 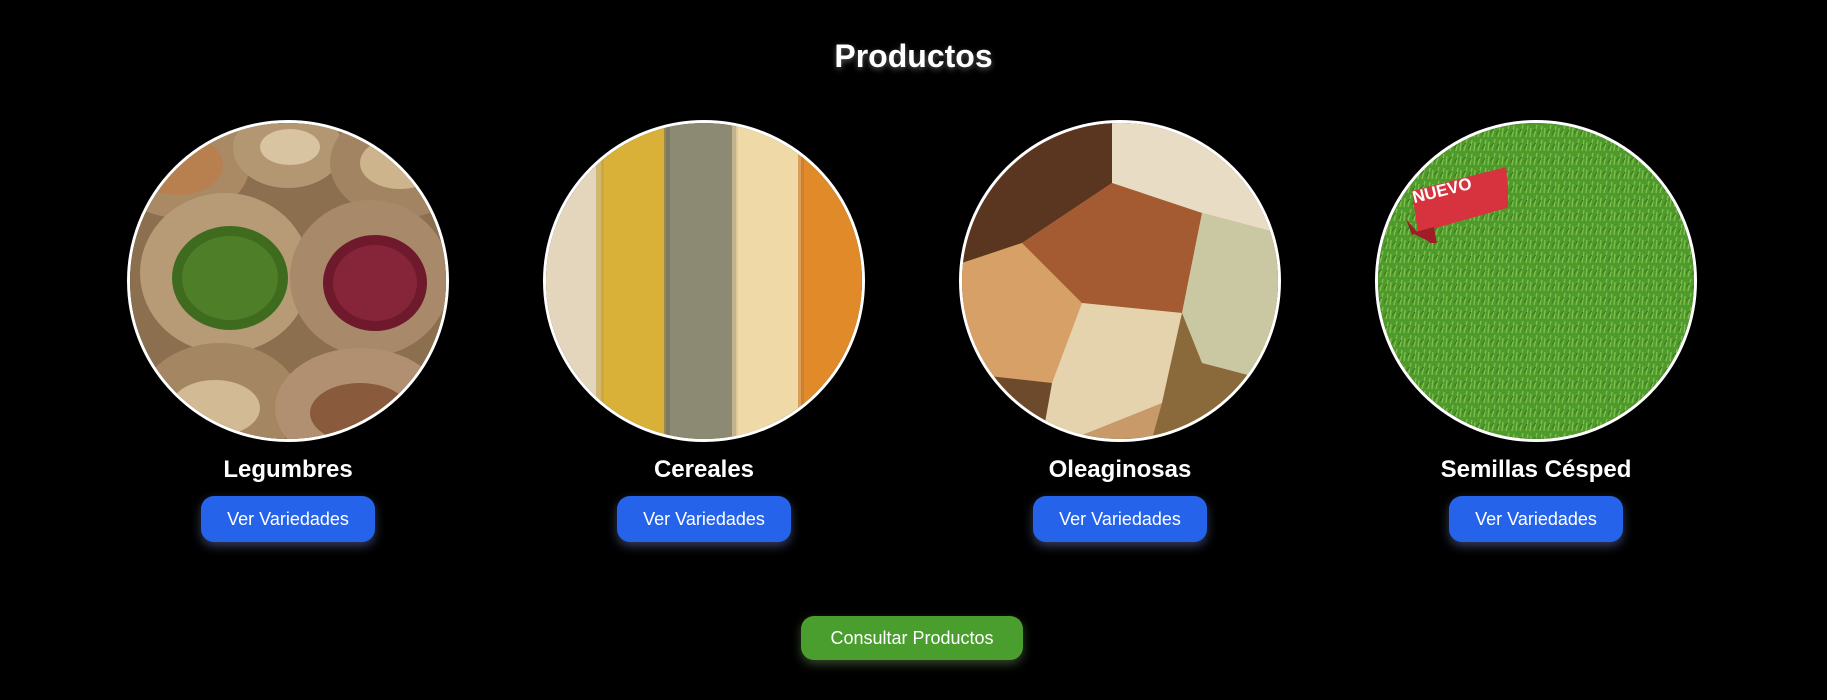 What do you see at coordinates (912, 638) in the screenshot?
I see `consultar-productos-button: Consultar Productos` at bounding box center [912, 638].